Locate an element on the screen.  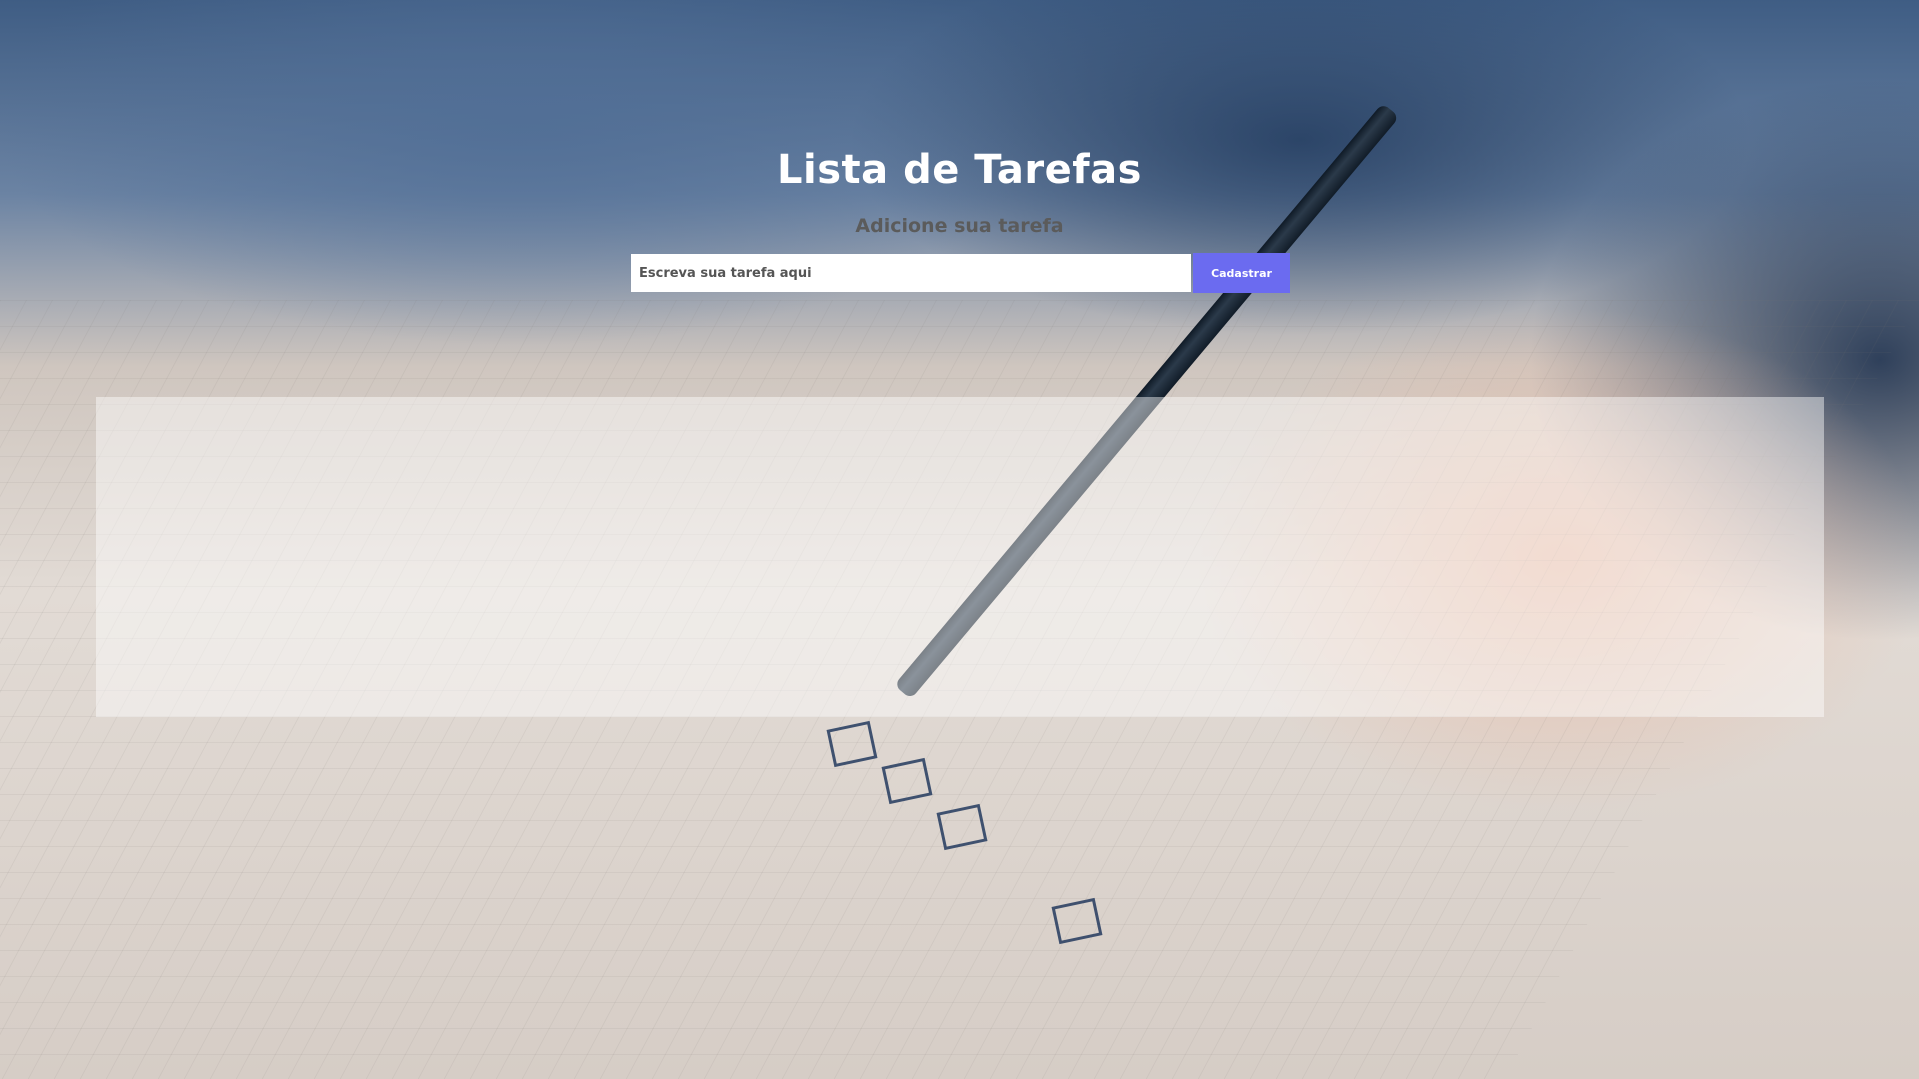
add-task-form: Cadastrar is located at coordinates (960, 273).